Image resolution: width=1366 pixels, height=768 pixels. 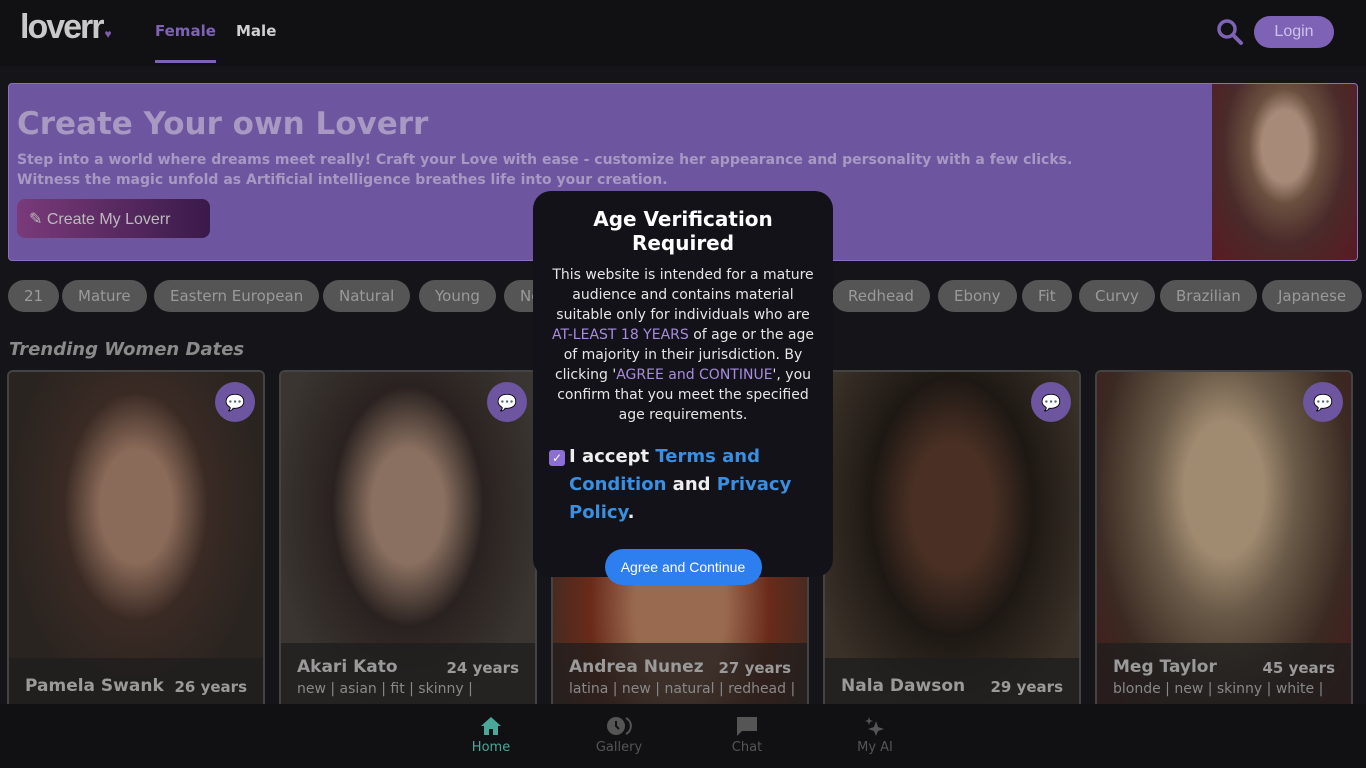 I want to click on chip: Fit, so click(x=1047, y=296).